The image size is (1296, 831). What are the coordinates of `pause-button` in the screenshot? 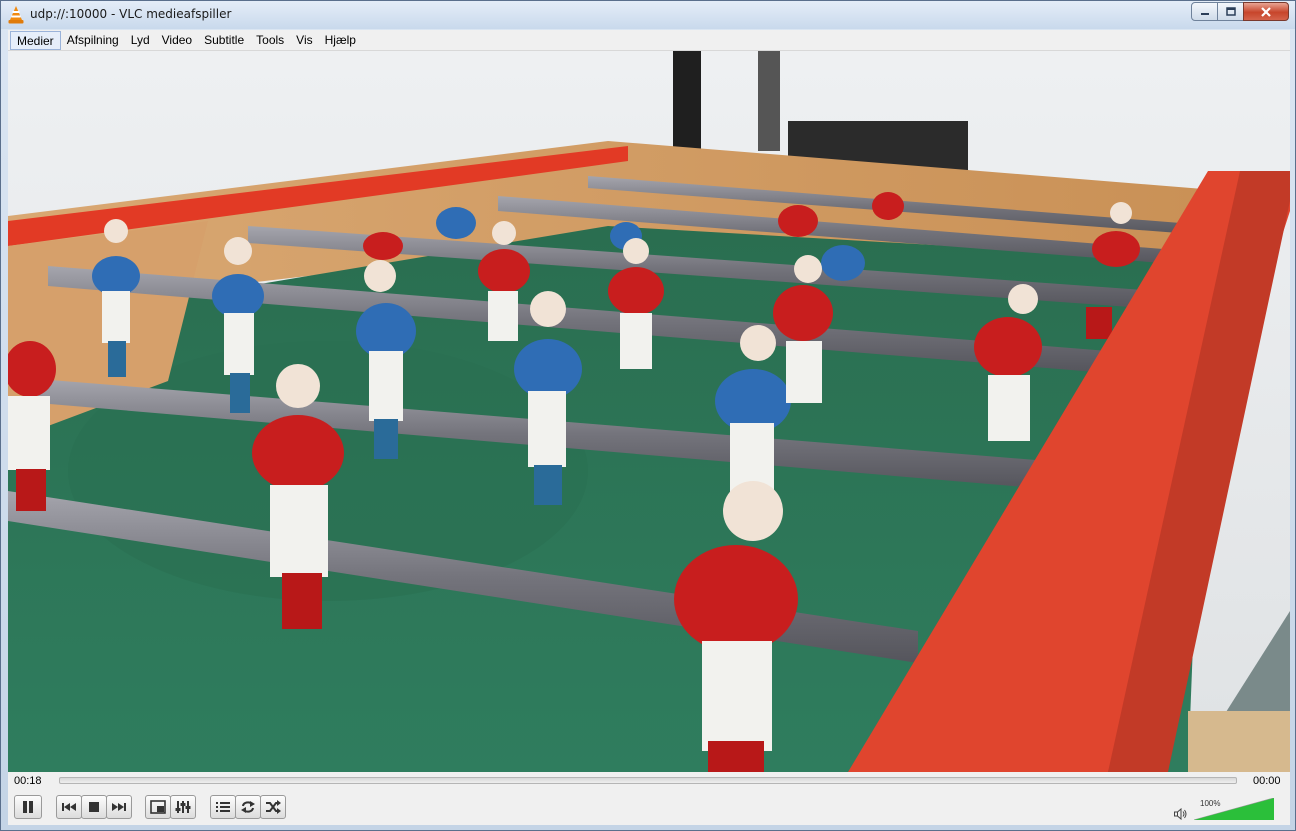 It's located at (28, 807).